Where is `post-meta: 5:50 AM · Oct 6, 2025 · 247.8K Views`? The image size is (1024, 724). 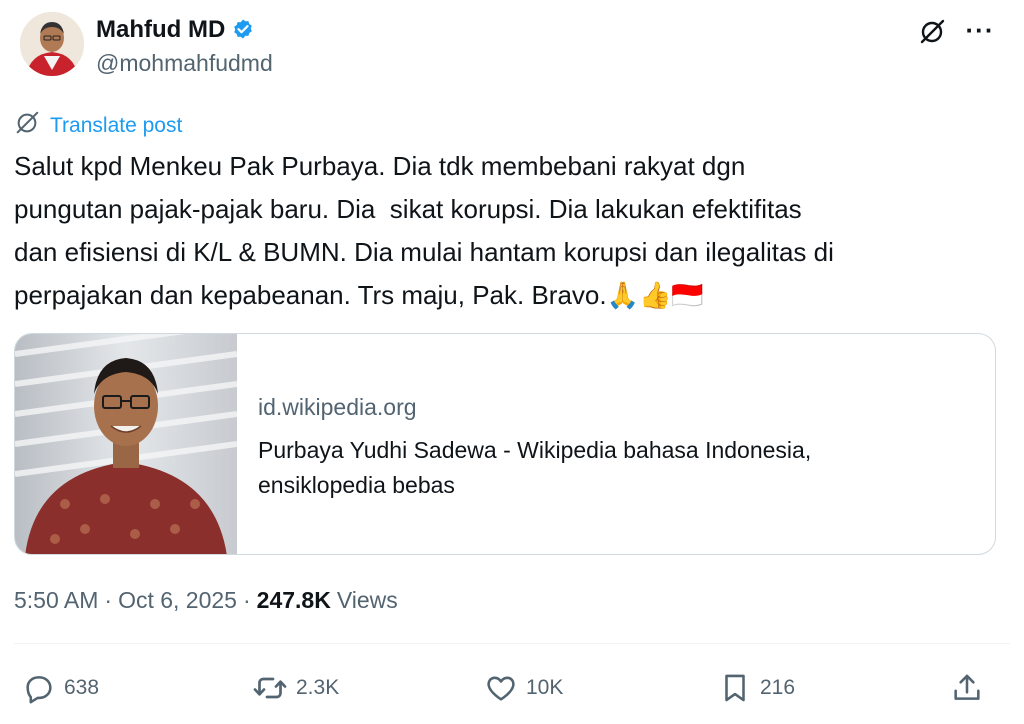
post-meta: 5:50 AM · Oct 6, 2025 · 247.8K Views is located at coordinates (206, 600).